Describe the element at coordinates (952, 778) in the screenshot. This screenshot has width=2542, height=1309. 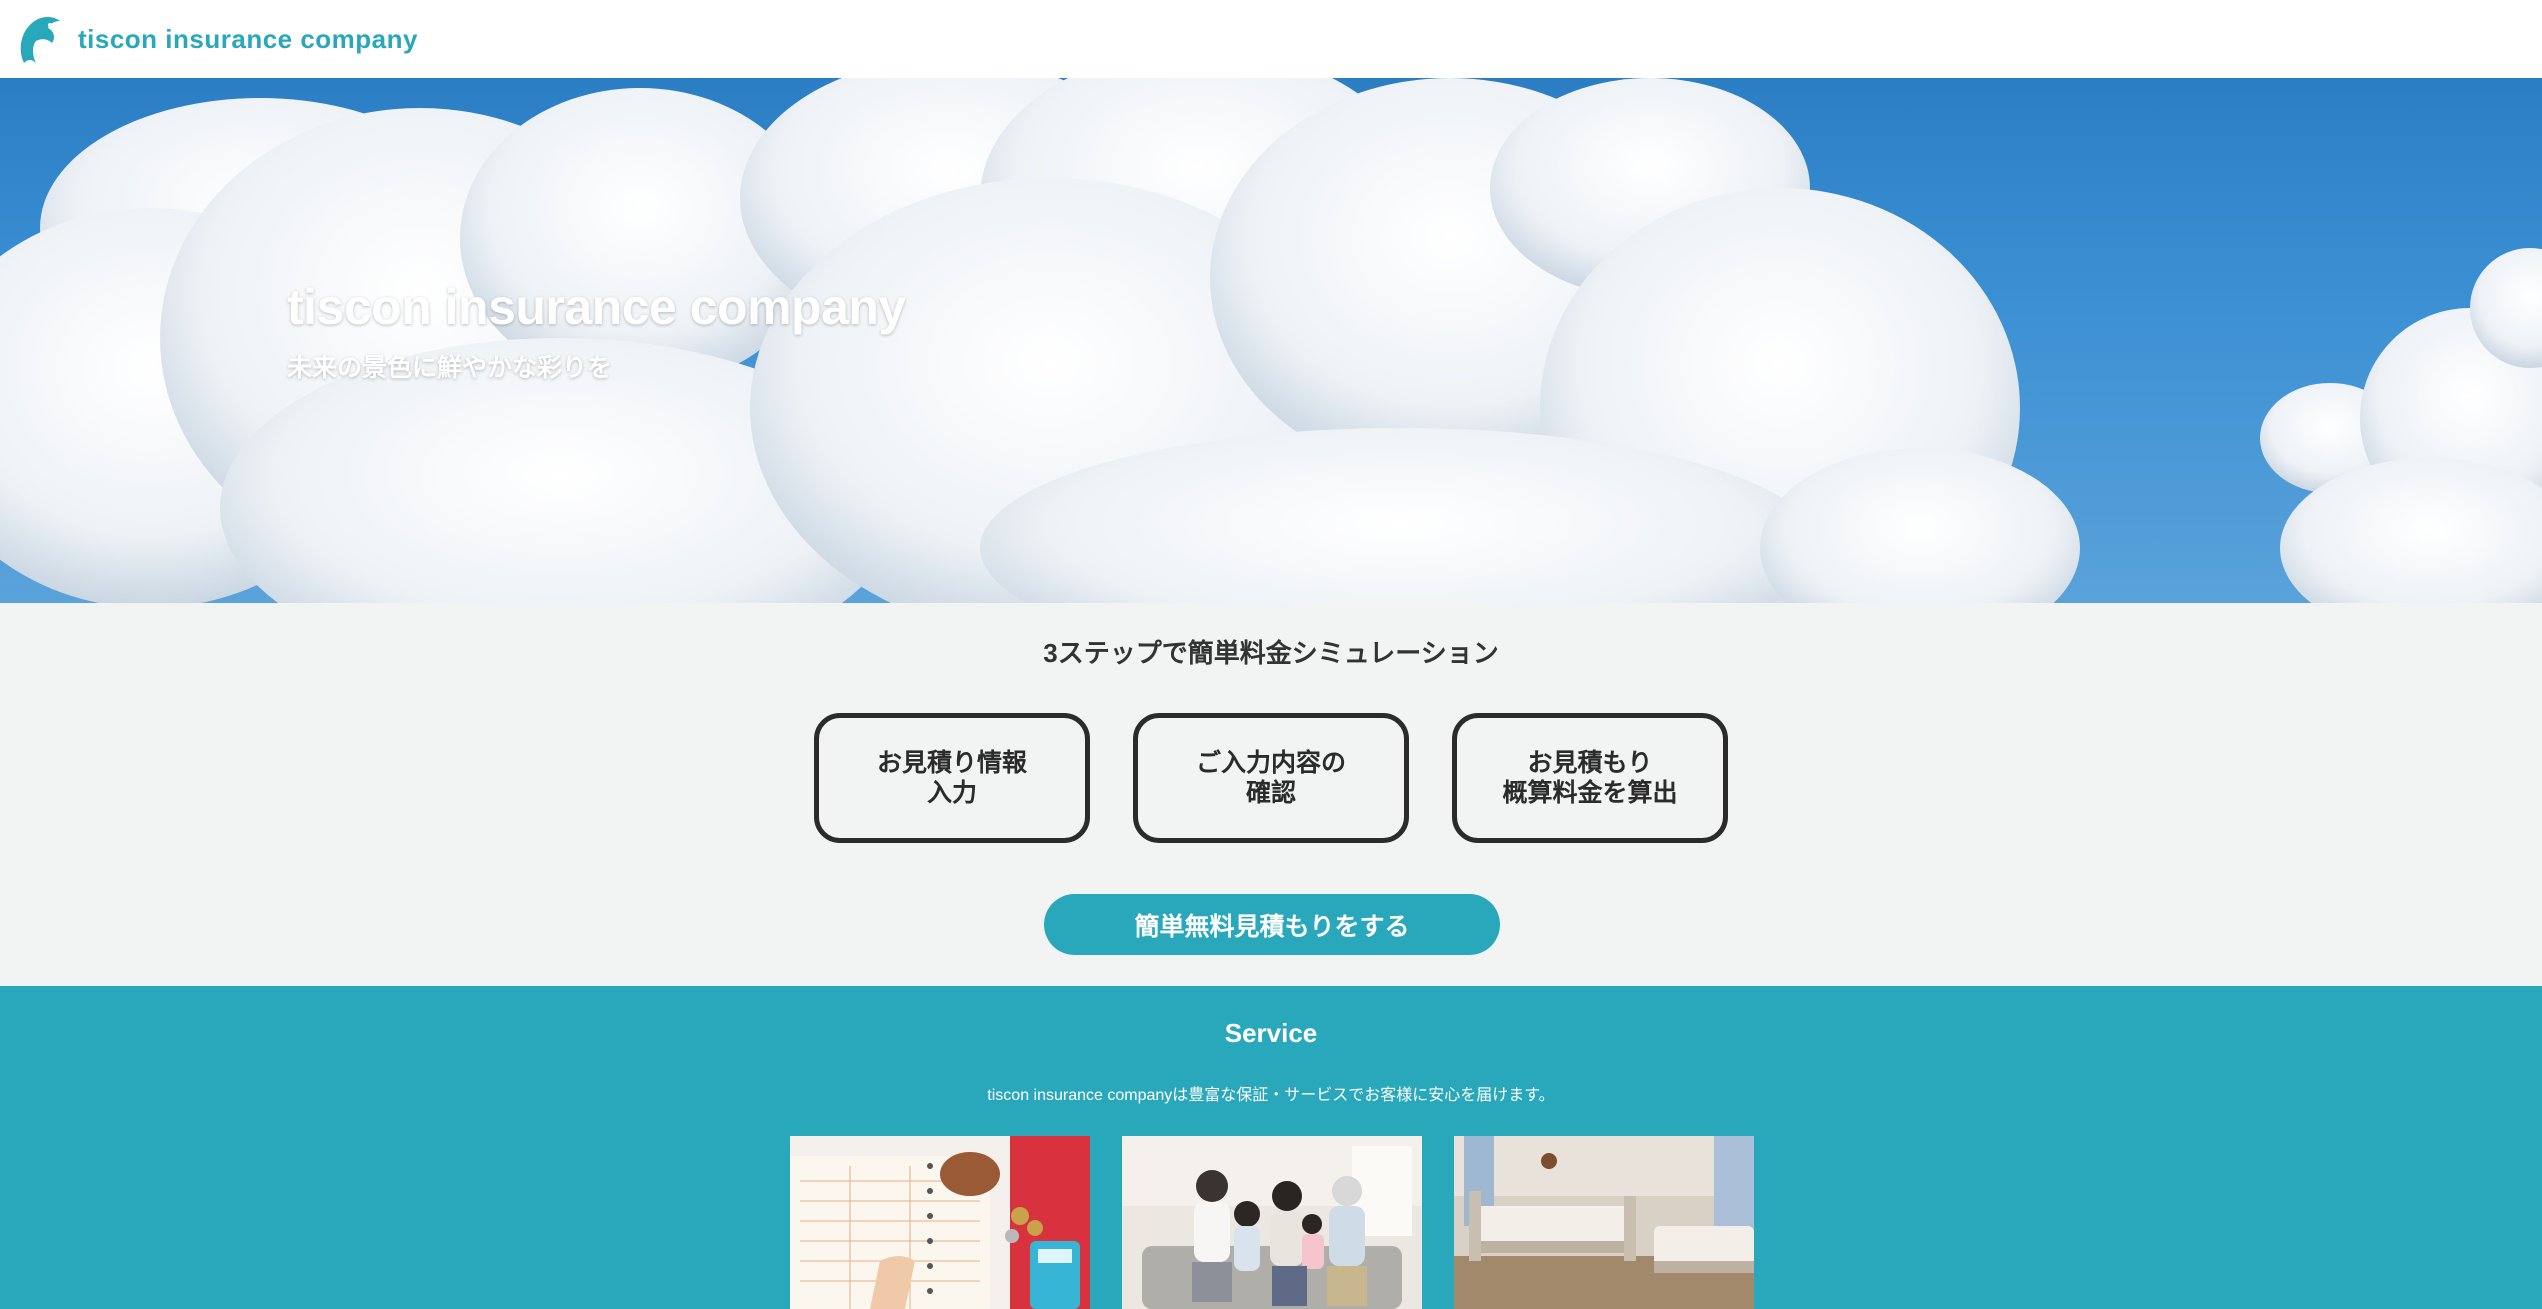
I see `step-1: お見積り情報 入力` at that location.